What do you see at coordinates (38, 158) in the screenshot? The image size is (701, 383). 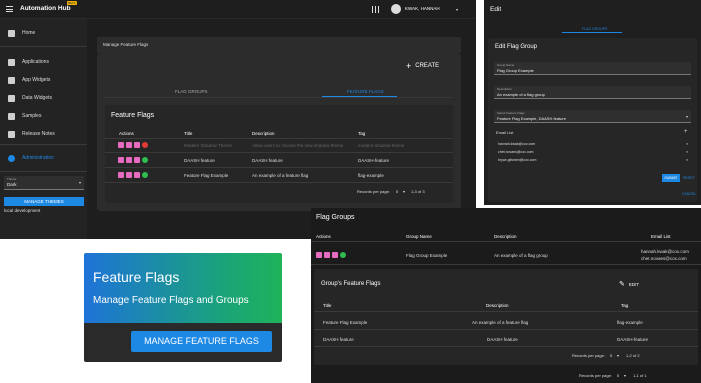 I see `sidebar-item-label: Administration` at bounding box center [38, 158].